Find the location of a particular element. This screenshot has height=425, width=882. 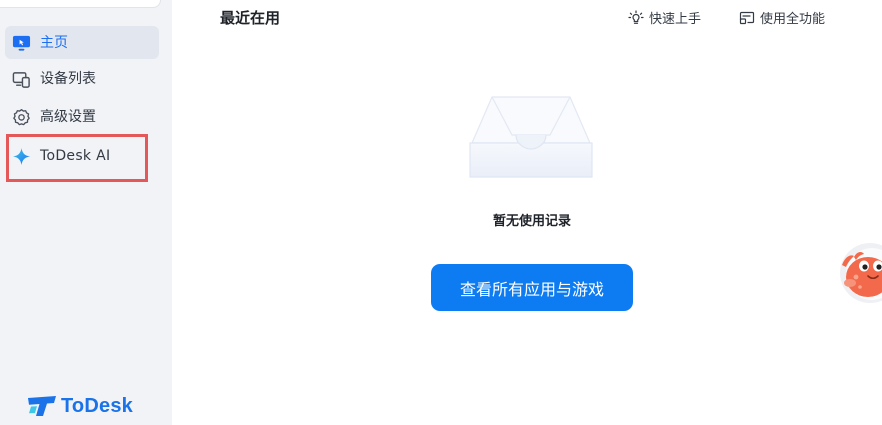

highlight-annotation-box is located at coordinates (77, 158).